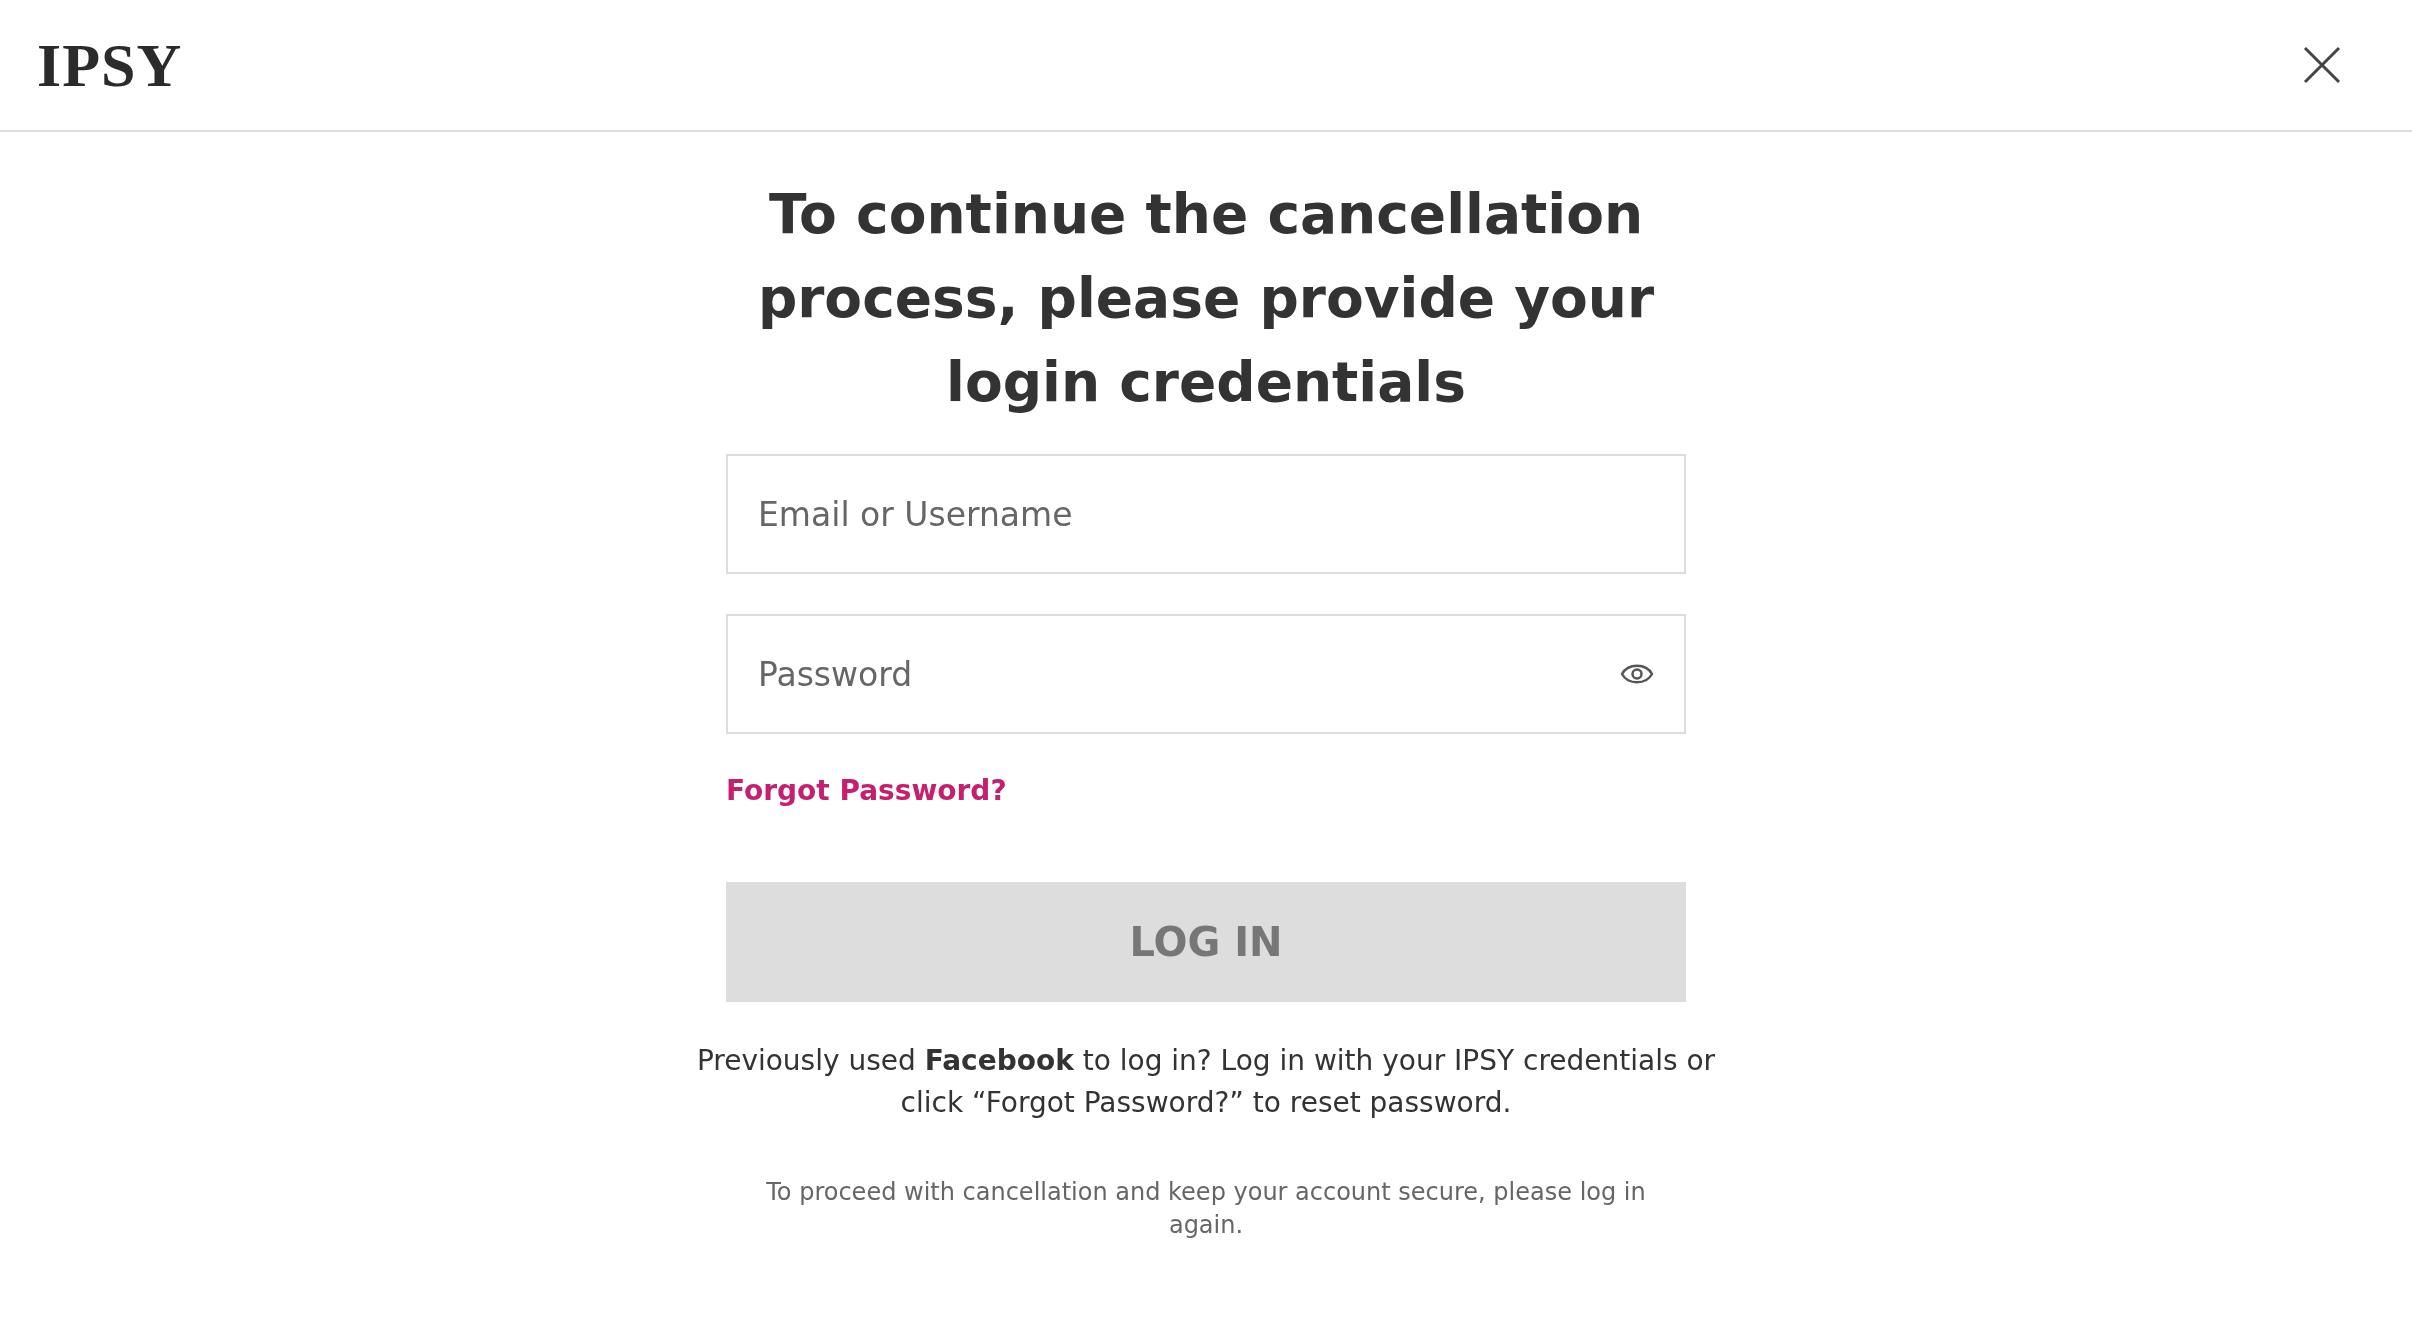 The width and height of the screenshot is (2412, 1330). What do you see at coordinates (1206, 514) in the screenshot?
I see `email-field: Email or Username` at bounding box center [1206, 514].